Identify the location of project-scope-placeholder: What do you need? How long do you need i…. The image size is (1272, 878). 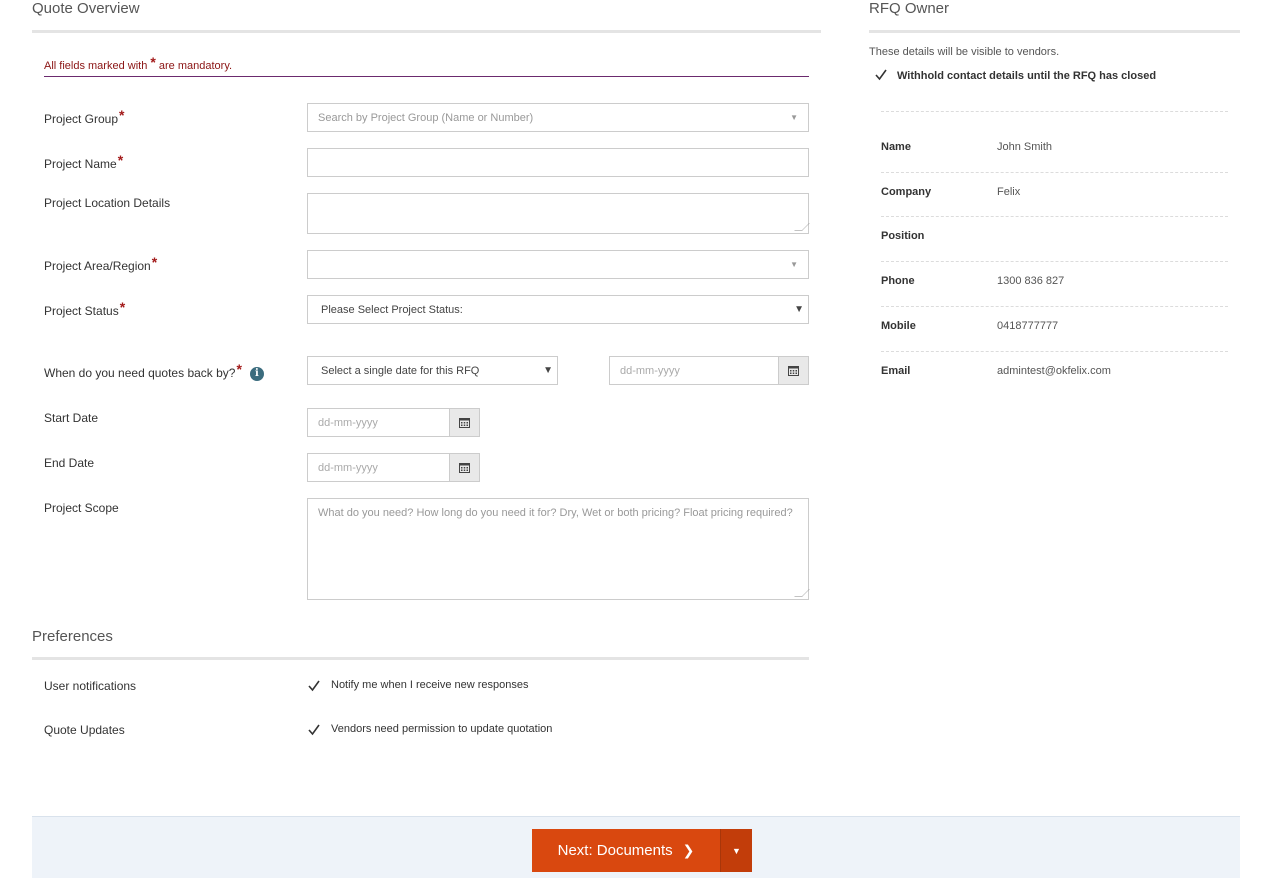
(555, 513).